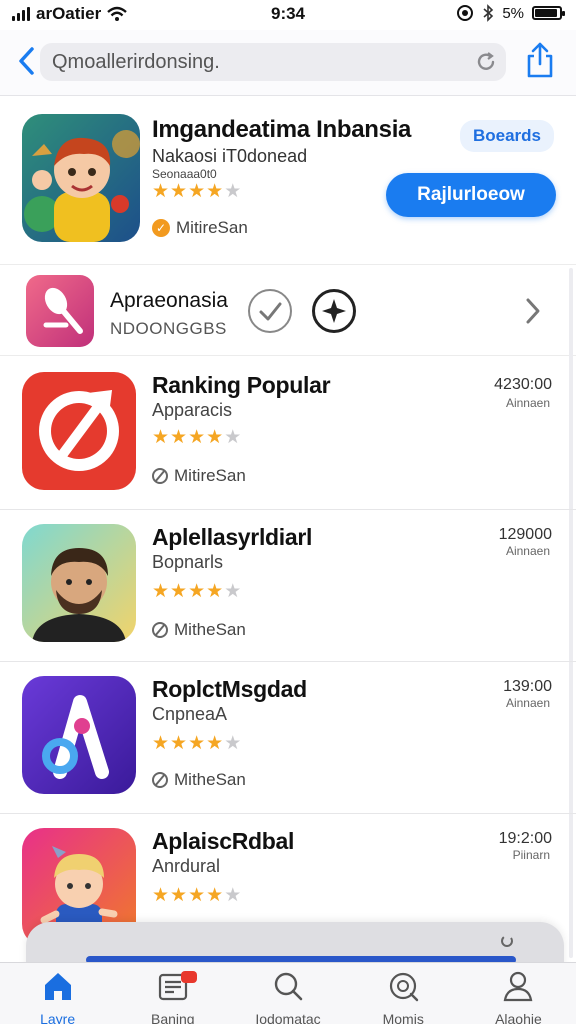 The image size is (576, 1024). I want to click on app-meta-label: MitireSan, so click(210, 475).